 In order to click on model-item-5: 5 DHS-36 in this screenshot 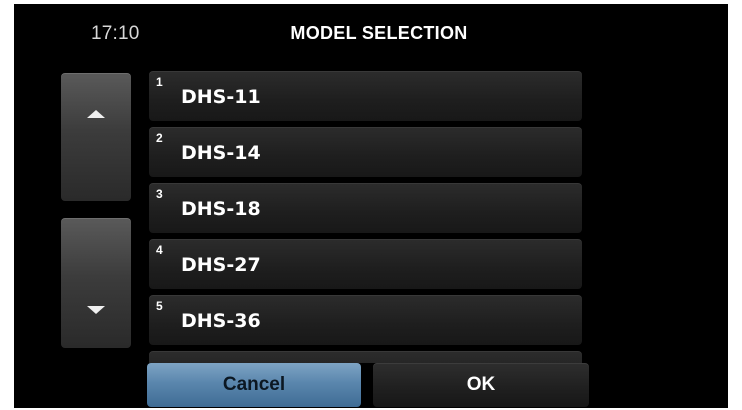, I will do `click(365, 320)`.